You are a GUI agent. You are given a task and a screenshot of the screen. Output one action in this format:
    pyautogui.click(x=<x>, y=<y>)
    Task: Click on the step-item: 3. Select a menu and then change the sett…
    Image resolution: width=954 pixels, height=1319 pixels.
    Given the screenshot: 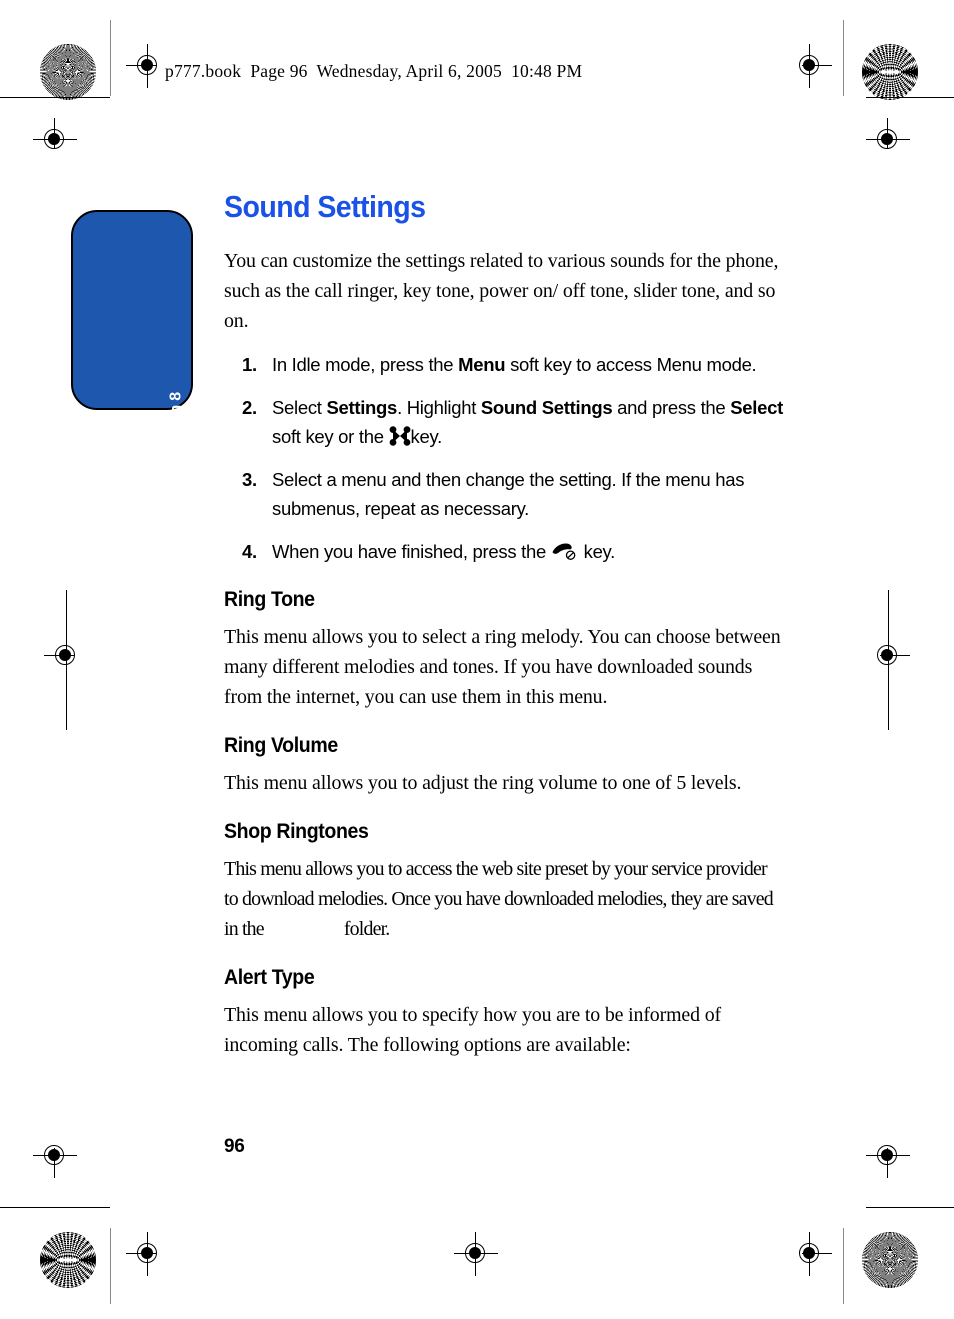 What is the action you would take?
    pyautogui.click(x=513, y=494)
    